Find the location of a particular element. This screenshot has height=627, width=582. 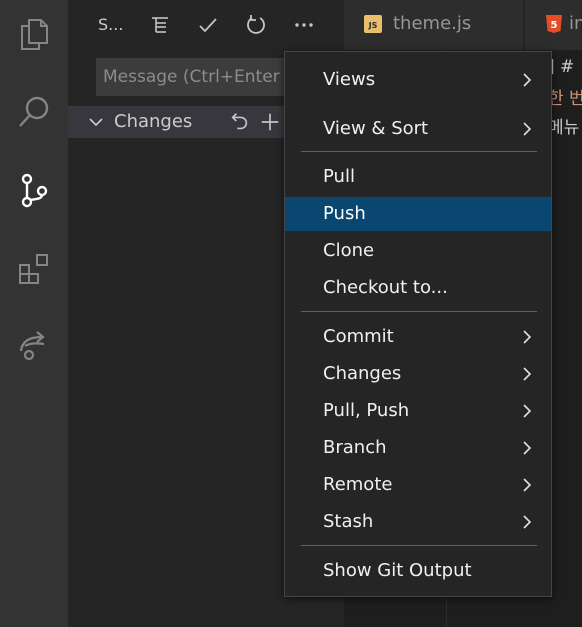

menu-item-label: Pull is located at coordinates (339, 176).